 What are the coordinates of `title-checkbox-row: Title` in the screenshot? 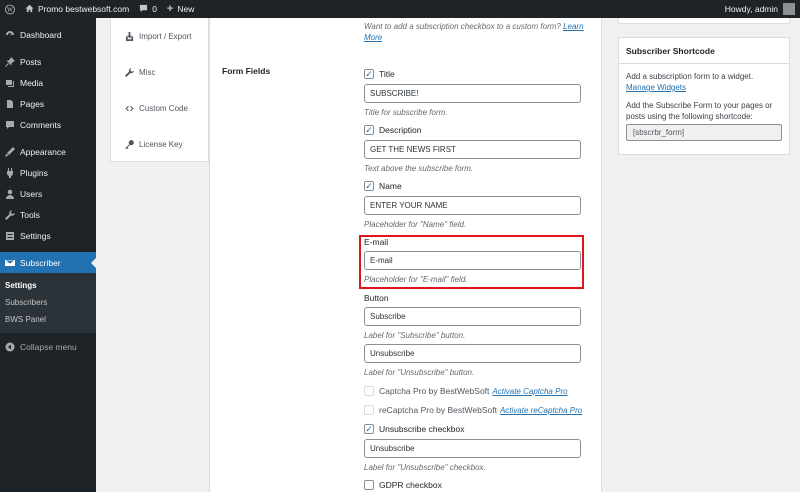 It's located at (474, 74).